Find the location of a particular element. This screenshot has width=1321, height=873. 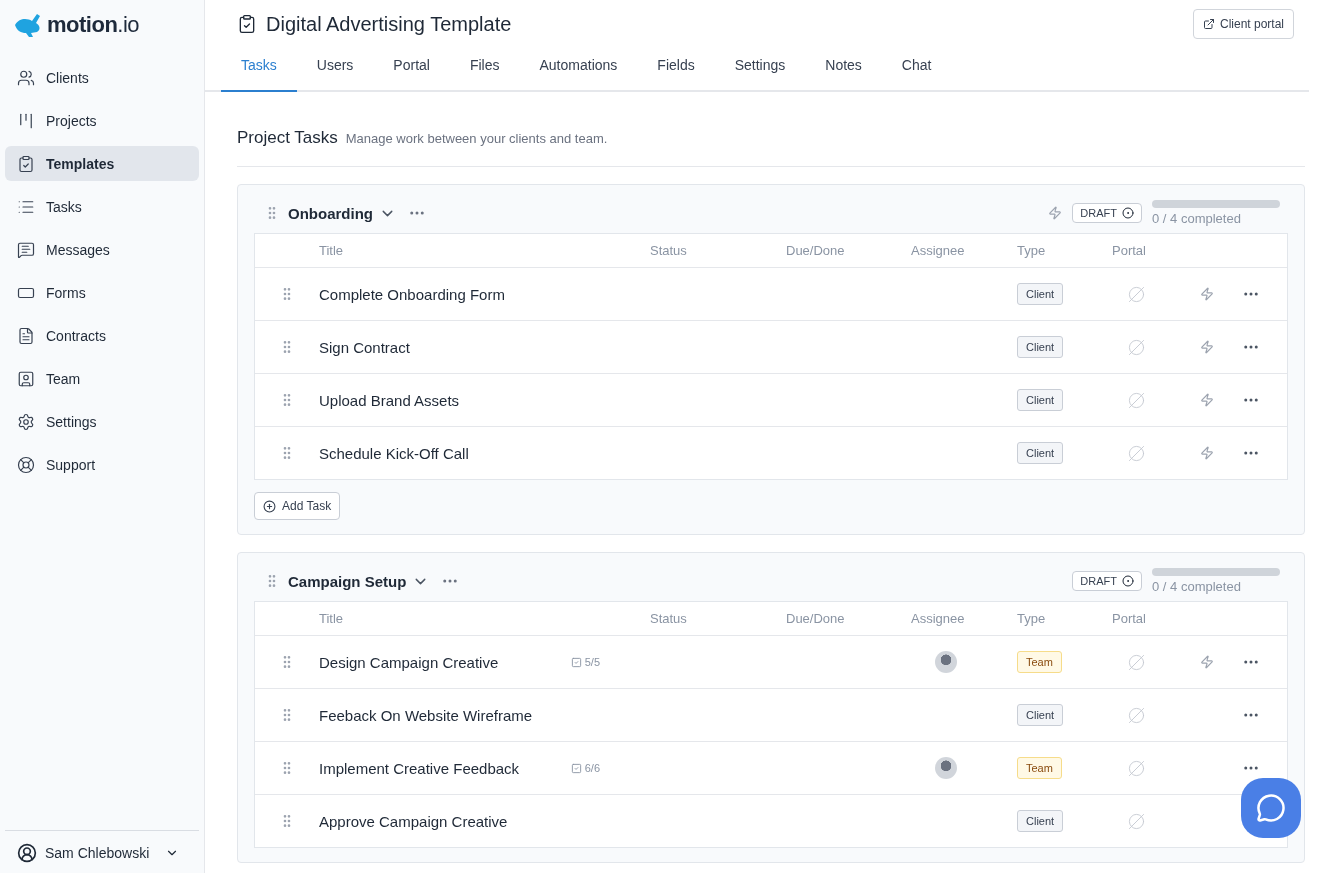

group-title: Campaign Setup is located at coordinates (347, 581).